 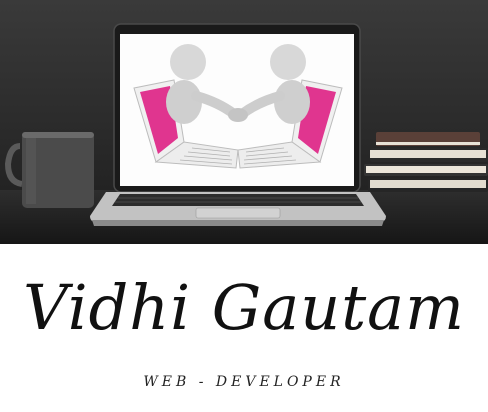 What do you see at coordinates (49, 170) in the screenshot?
I see `coffee-mug-icon` at bounding box center [49, 170].